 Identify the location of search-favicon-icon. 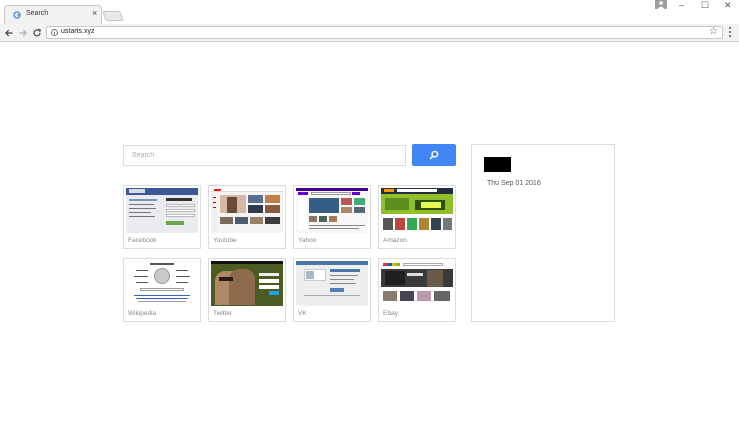
(17, 15).